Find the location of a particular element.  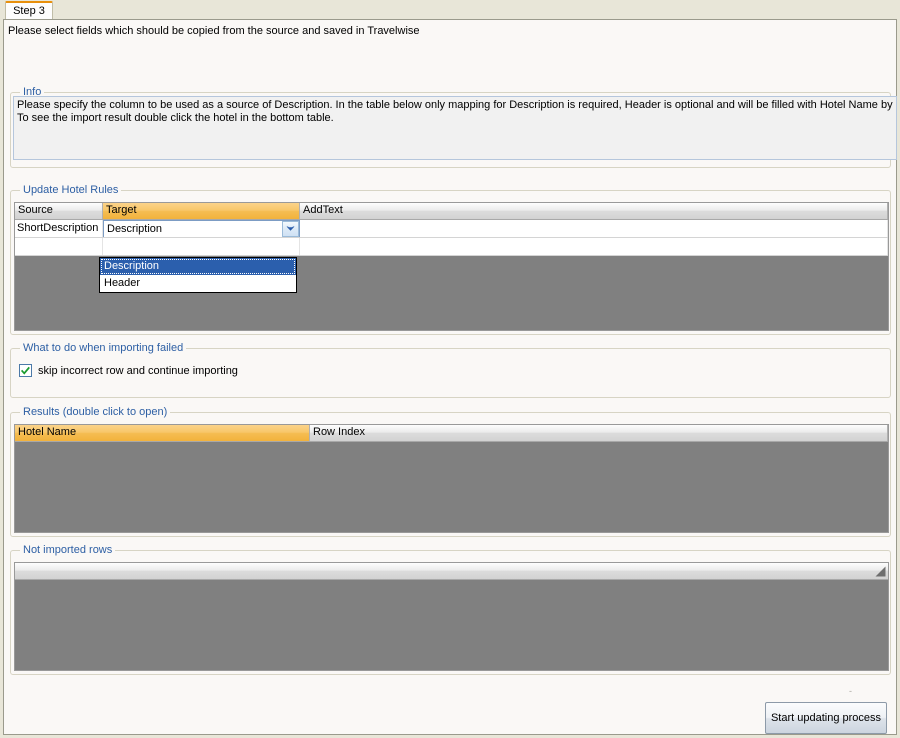

not-imported-col-blank is located at coordinates (451, 571).